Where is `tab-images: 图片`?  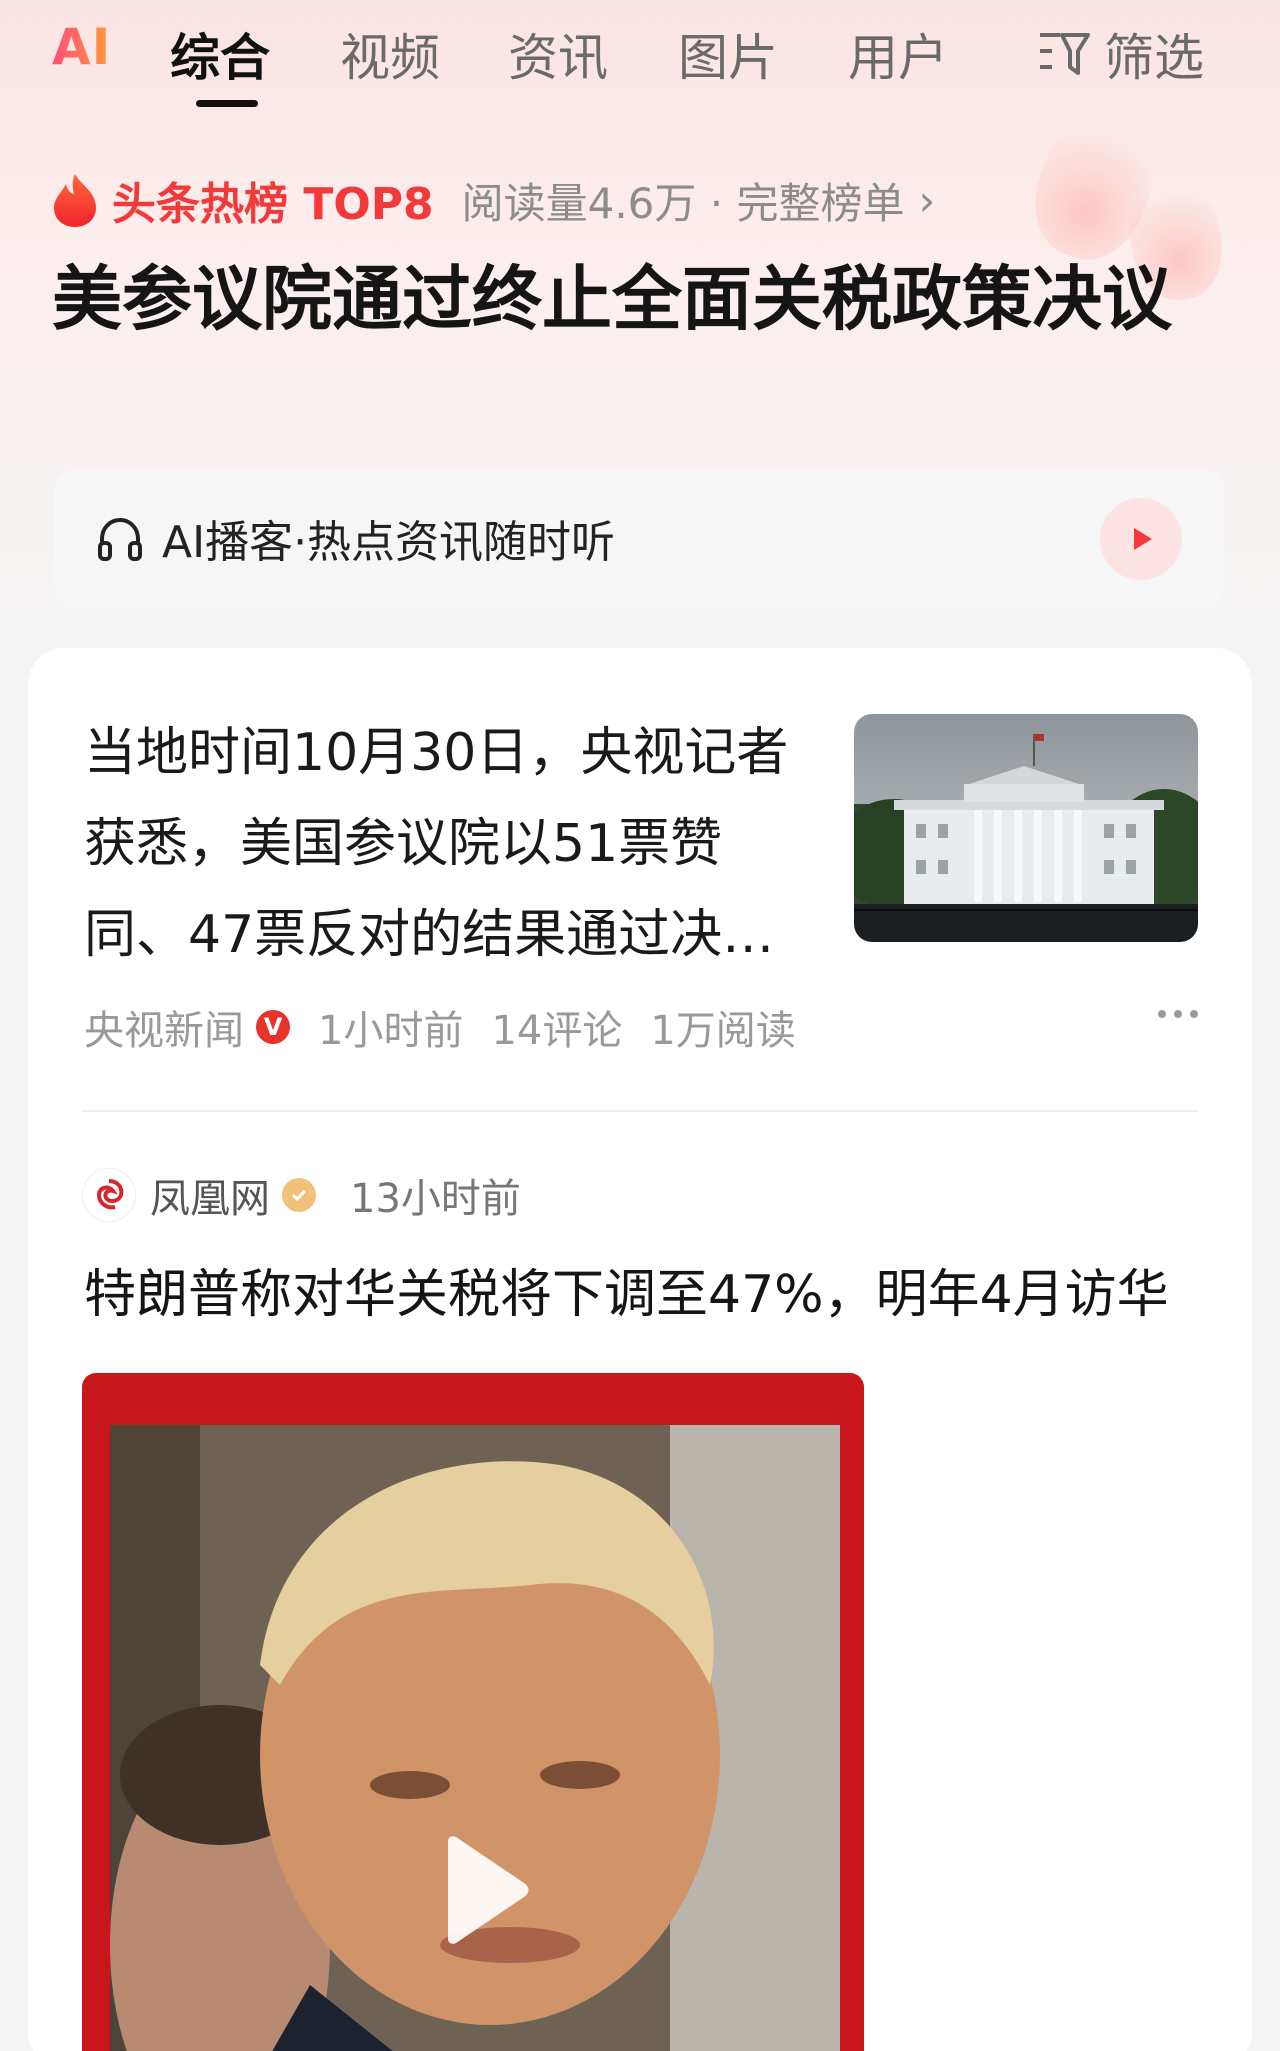
tab-images: 图片 is located at coordinates (728, 54).